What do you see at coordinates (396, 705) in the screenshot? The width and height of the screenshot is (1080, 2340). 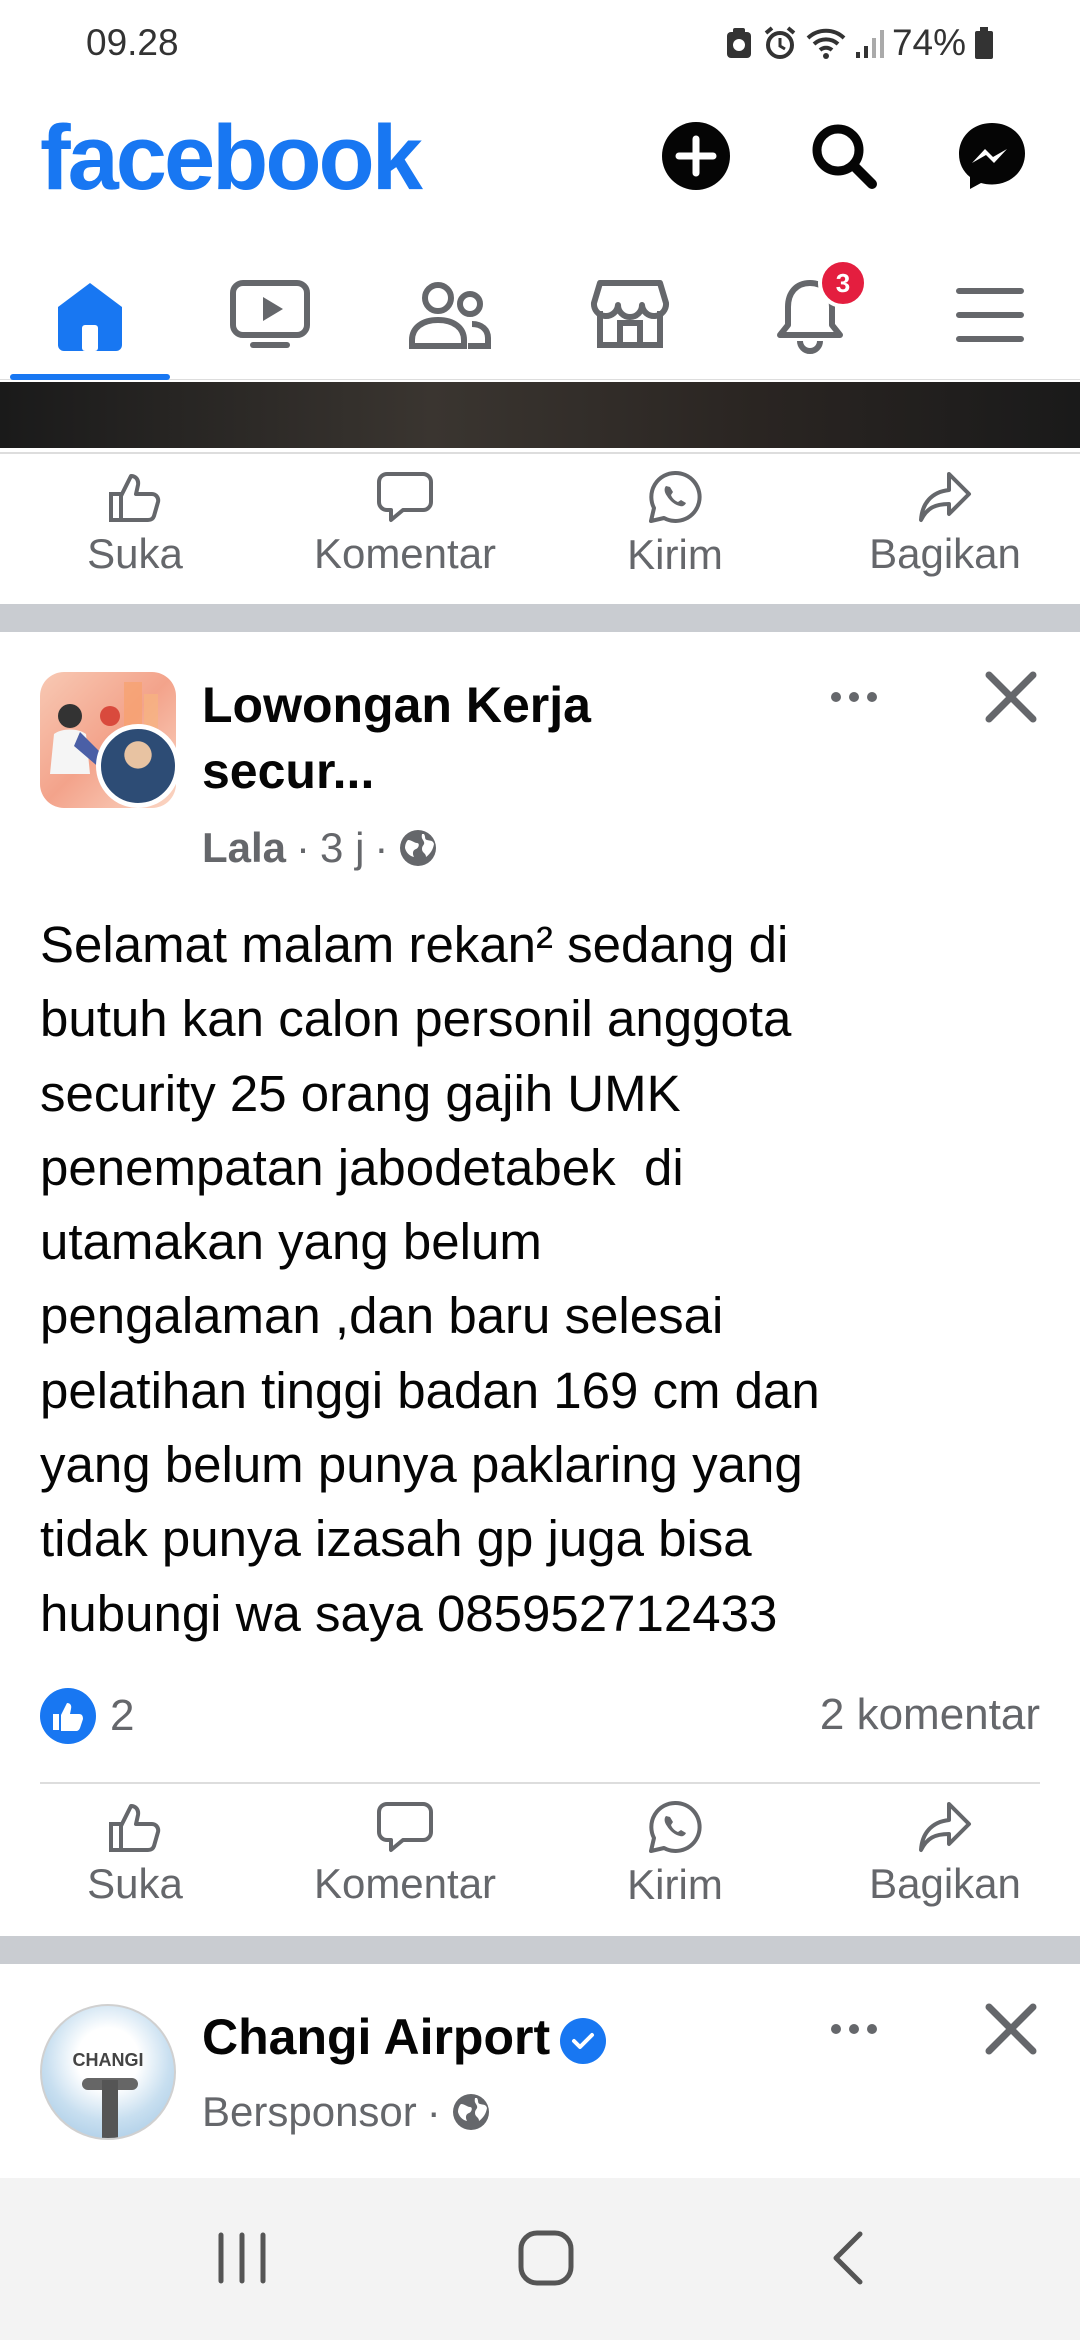 I see `post-group-title-line1: Lowongan Kerja` at bounding box center [396, 705].